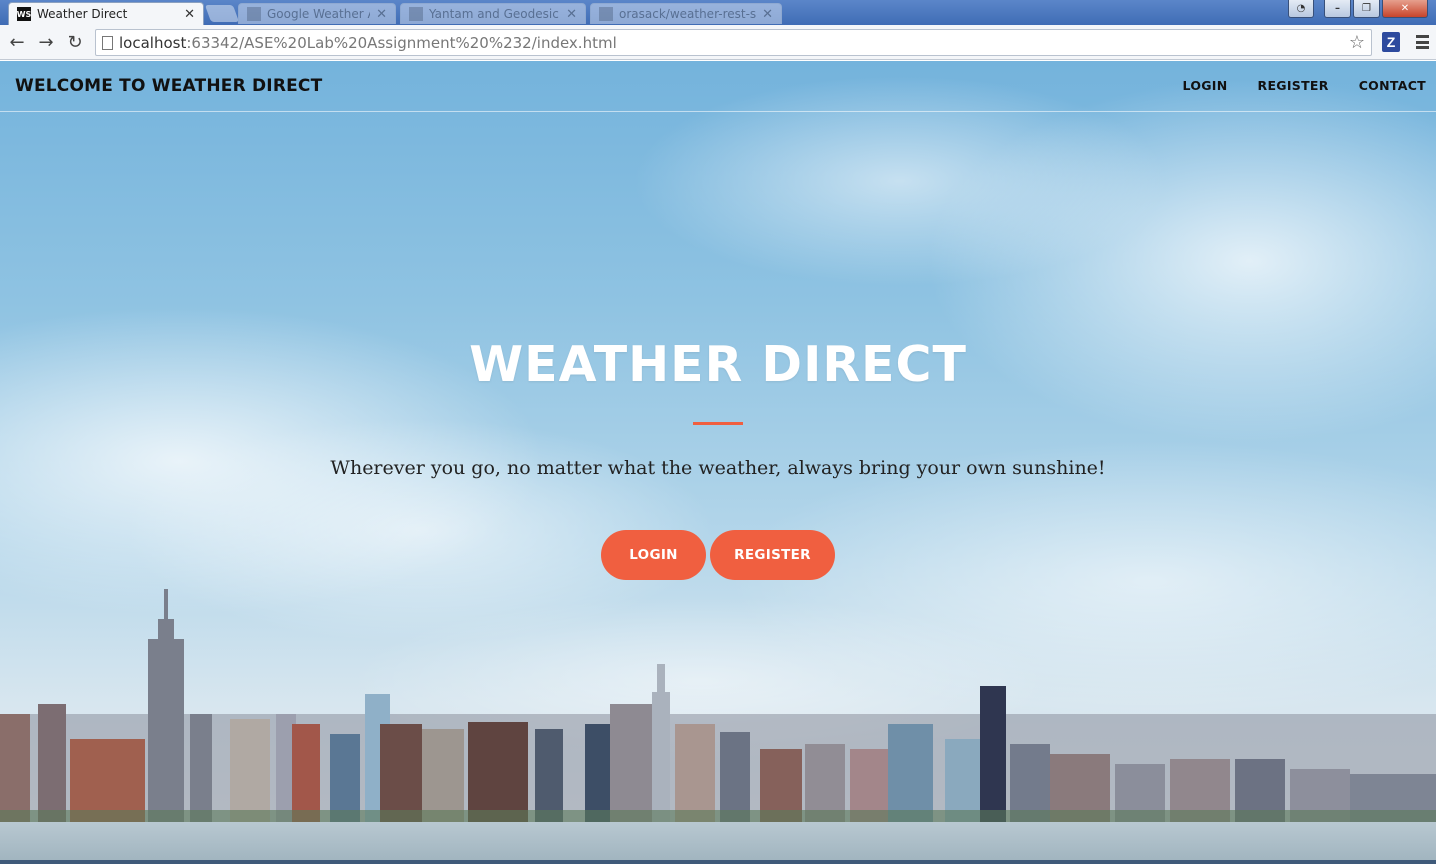 This screenshot has height=864, width=1436. What do you see at coordinates (1366, 9) in the screenshot?
I see `maximize-icon: ❐` at bounding box center [1366, 9].